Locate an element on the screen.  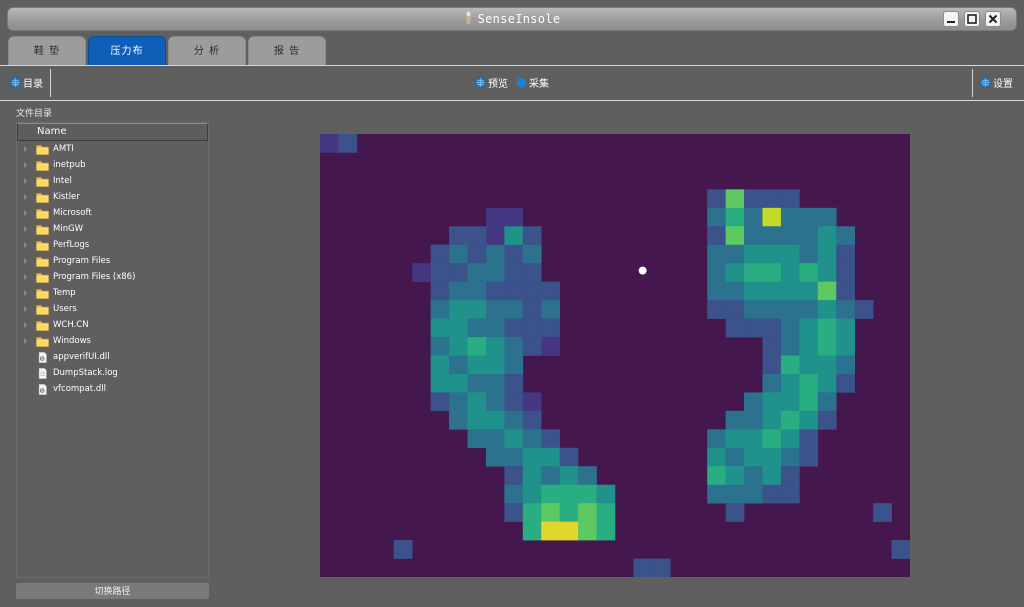
tree-item-folder: PerfLogs is located at coordinates (112, 246).